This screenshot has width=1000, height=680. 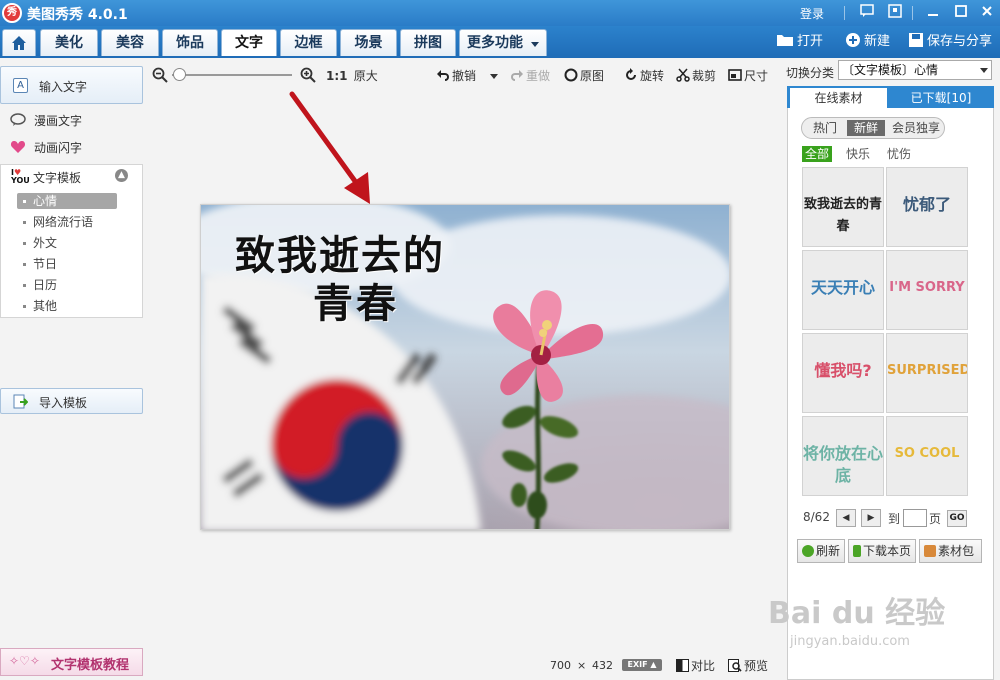 I want to click on tab-border: 边框, so click(x=308, y=42).